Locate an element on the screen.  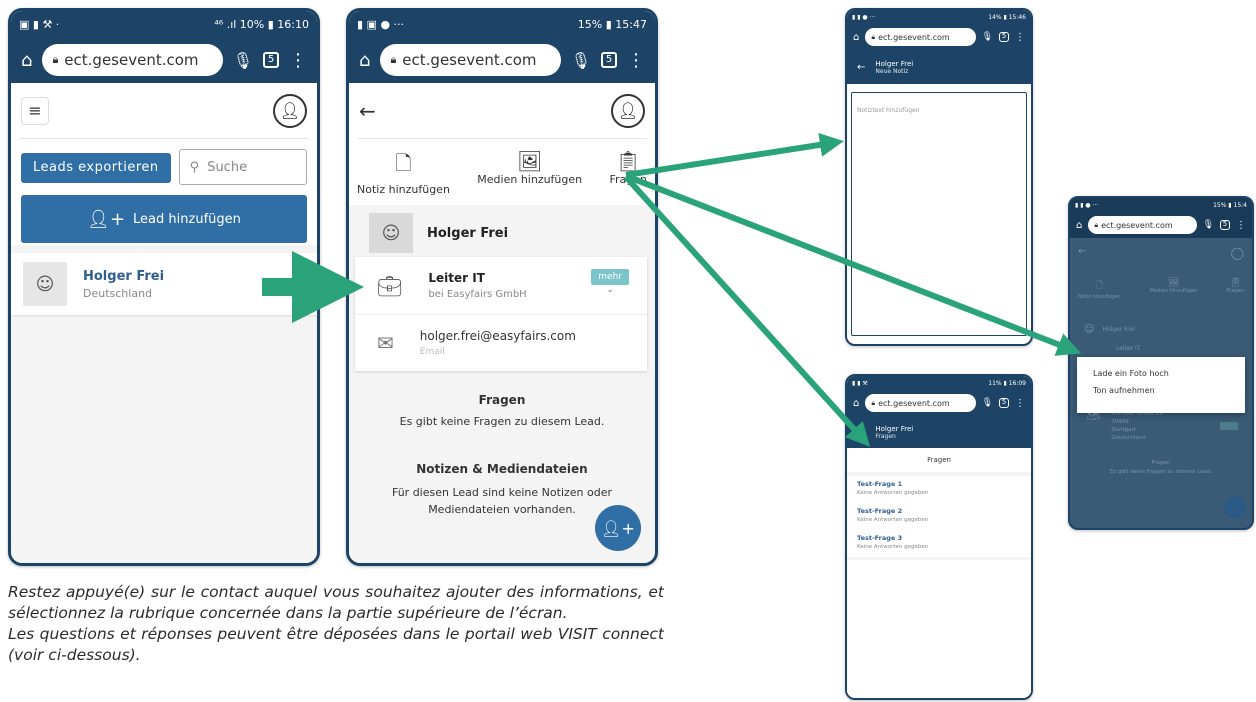
add-lead-button: 👤︎+ Lead hinzufügen is located at coordinates (164, 219).